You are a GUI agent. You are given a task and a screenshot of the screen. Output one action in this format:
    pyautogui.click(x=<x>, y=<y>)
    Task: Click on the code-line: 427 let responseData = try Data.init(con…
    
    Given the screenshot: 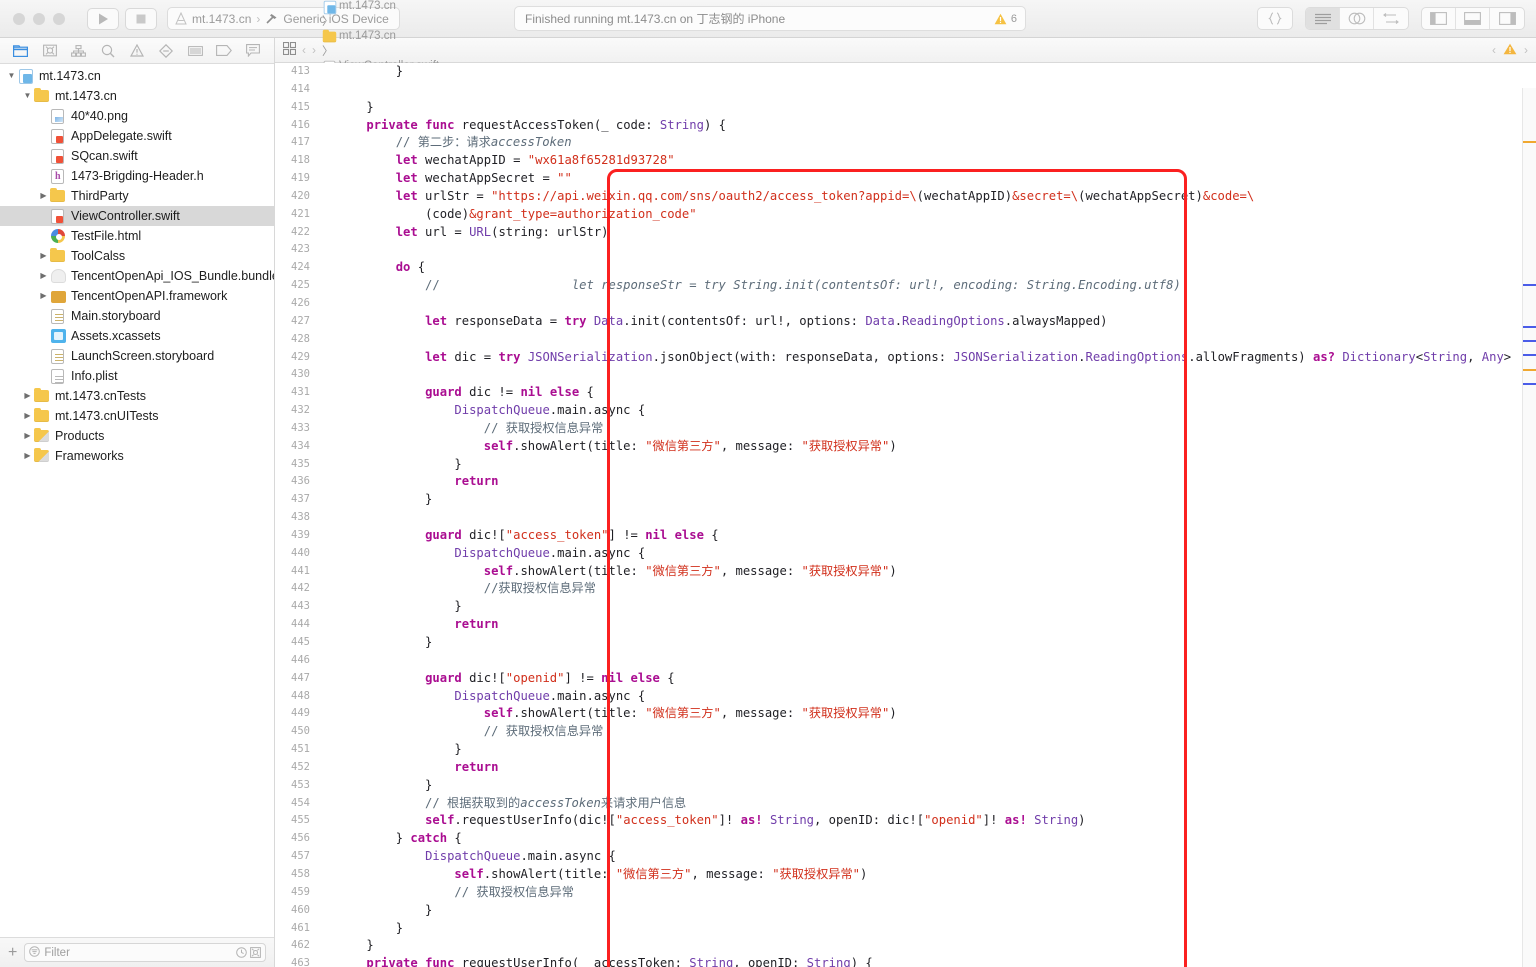 What is the action you would take?
    pyautogui.click(x=905, y=322)
    